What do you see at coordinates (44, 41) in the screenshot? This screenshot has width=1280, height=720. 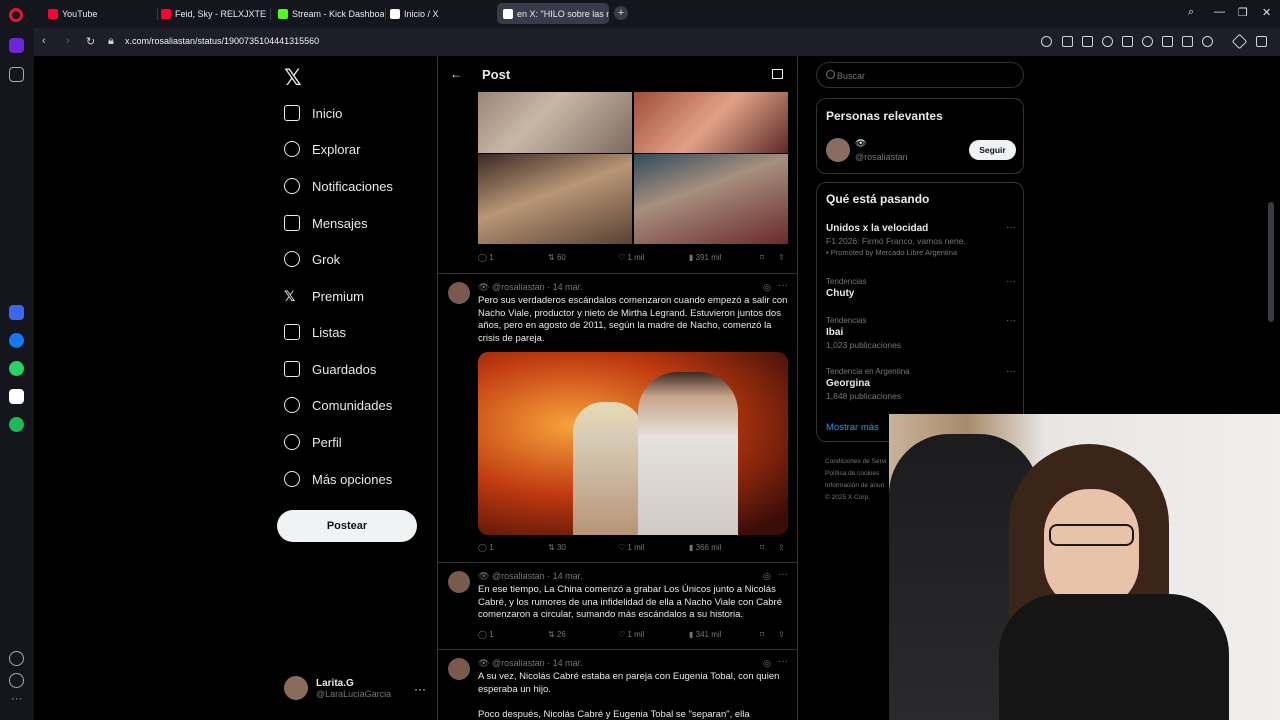 I see `back-icon: ‹` at bounding box center [44, 41].